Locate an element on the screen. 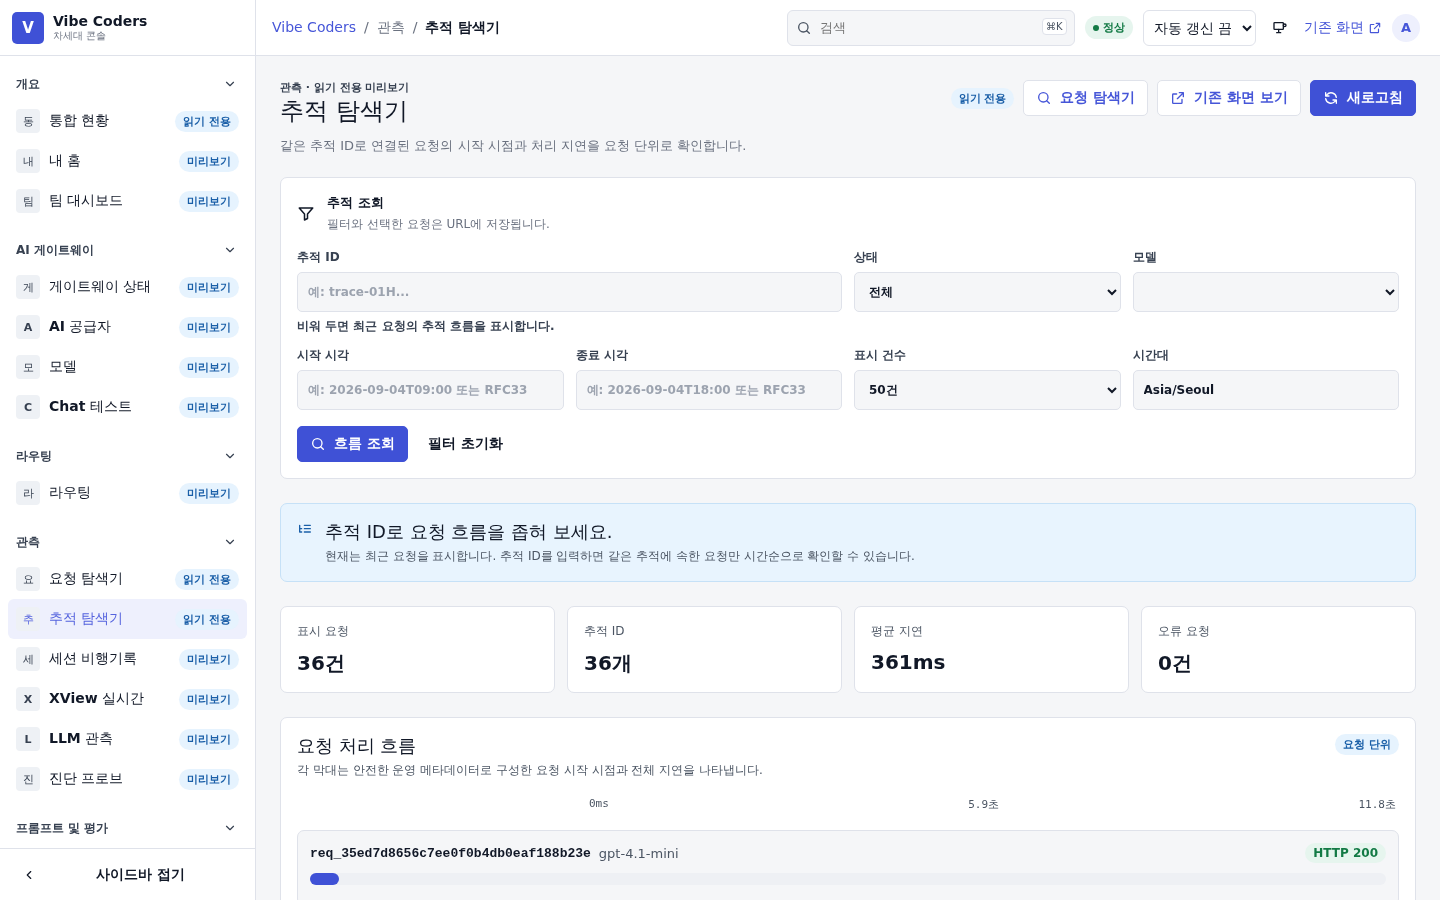 This screenshot has height=900, width=1440. stat-value: 0건 is located at coordinates (1175, 663).